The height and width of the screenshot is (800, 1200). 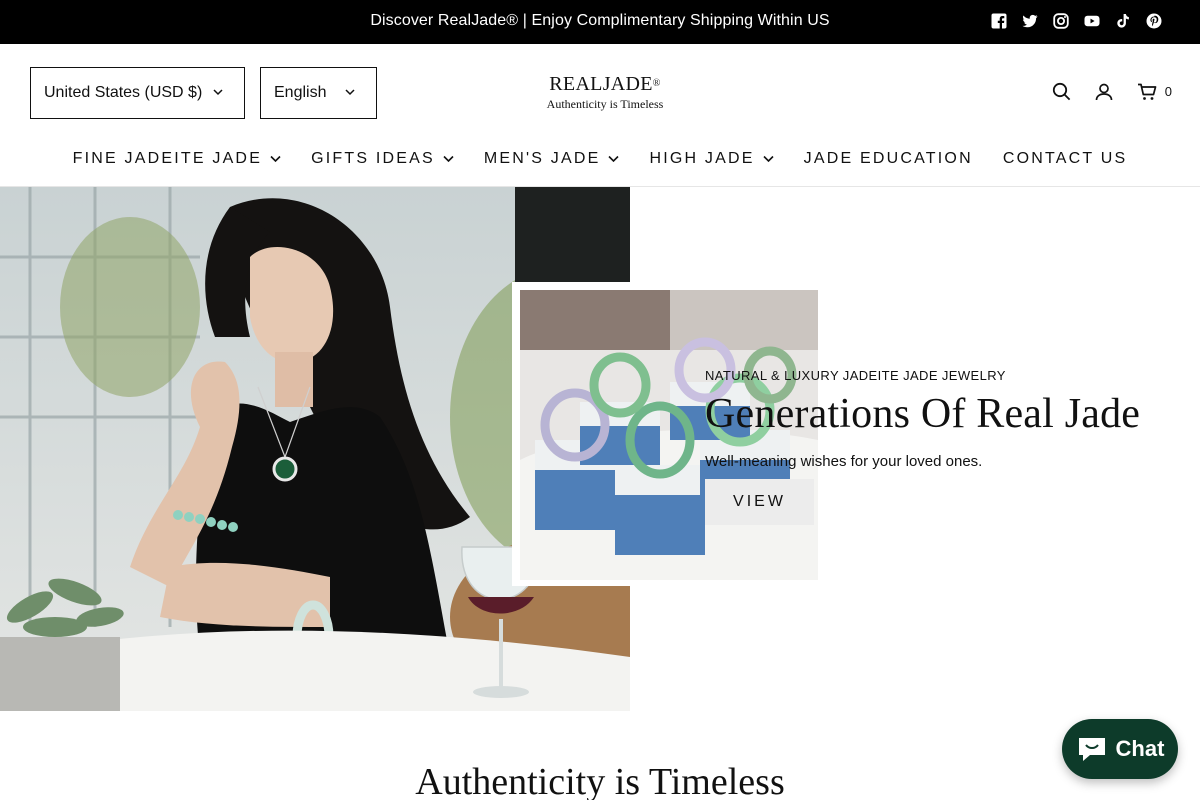 I want to click on cart-icon, so click(x=1147, y=91).